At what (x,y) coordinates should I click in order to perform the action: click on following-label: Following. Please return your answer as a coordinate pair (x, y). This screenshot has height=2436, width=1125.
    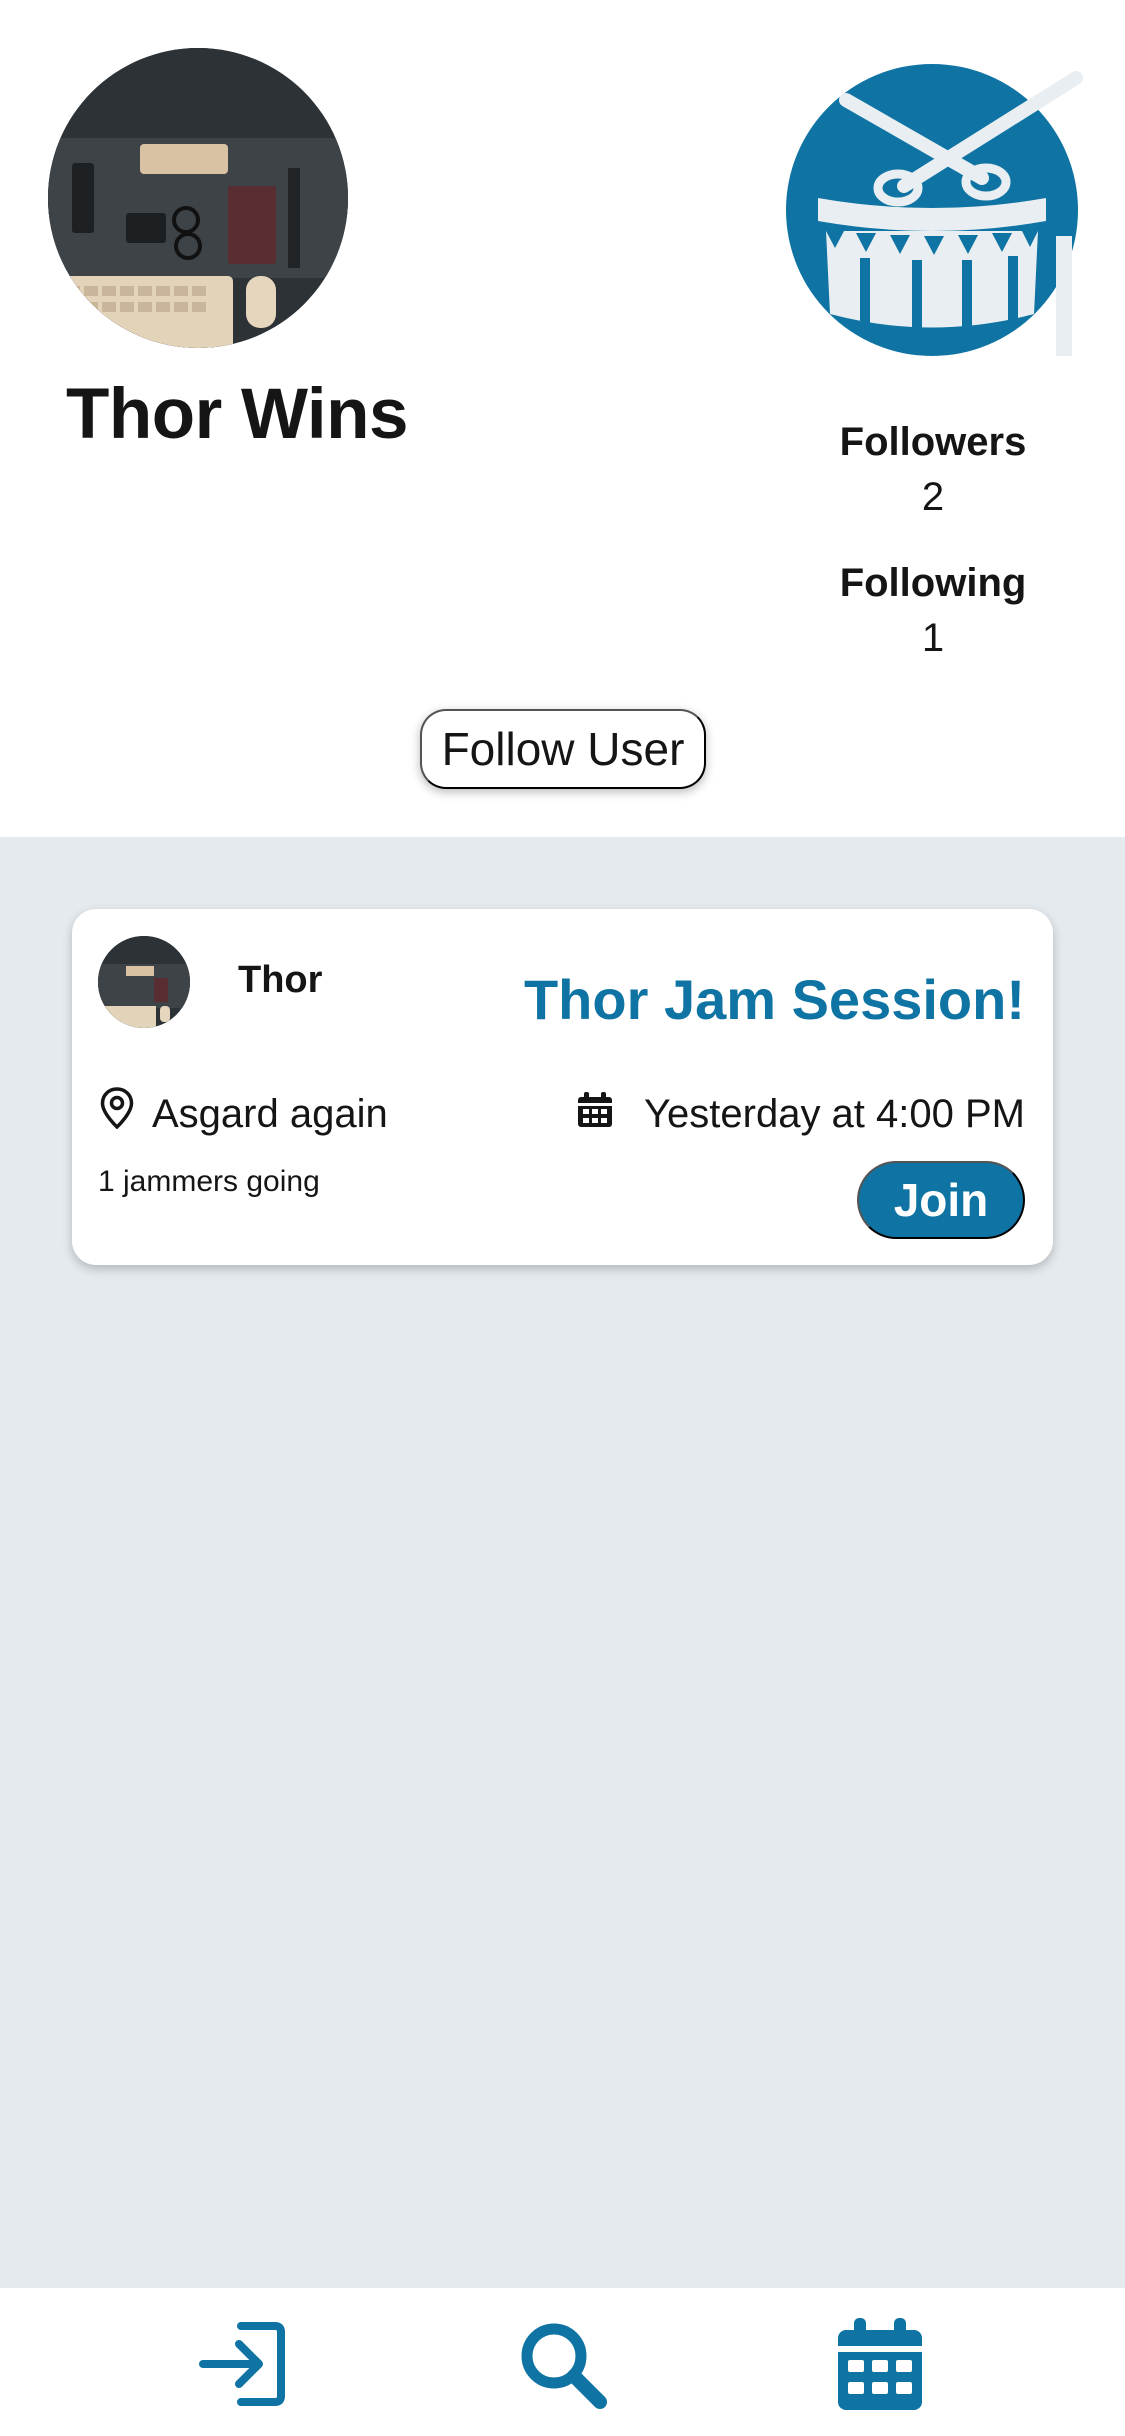
    Looking at the image, I should click on (933, 583).